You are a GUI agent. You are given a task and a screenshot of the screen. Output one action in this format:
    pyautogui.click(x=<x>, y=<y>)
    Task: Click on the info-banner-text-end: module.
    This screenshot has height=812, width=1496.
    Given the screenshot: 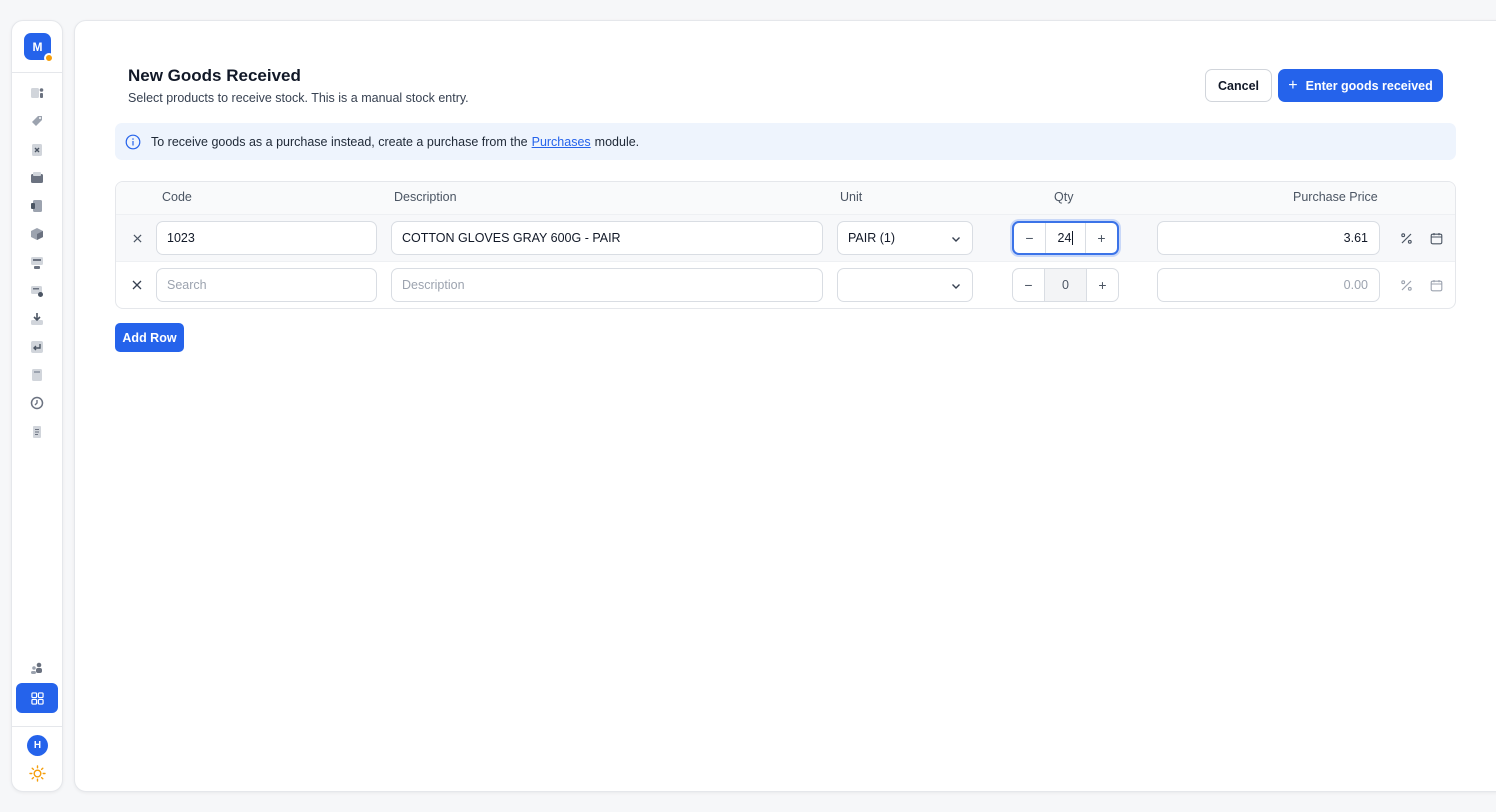 What is the action you would take?
    pyautogui.click(x=617, y=141)
    